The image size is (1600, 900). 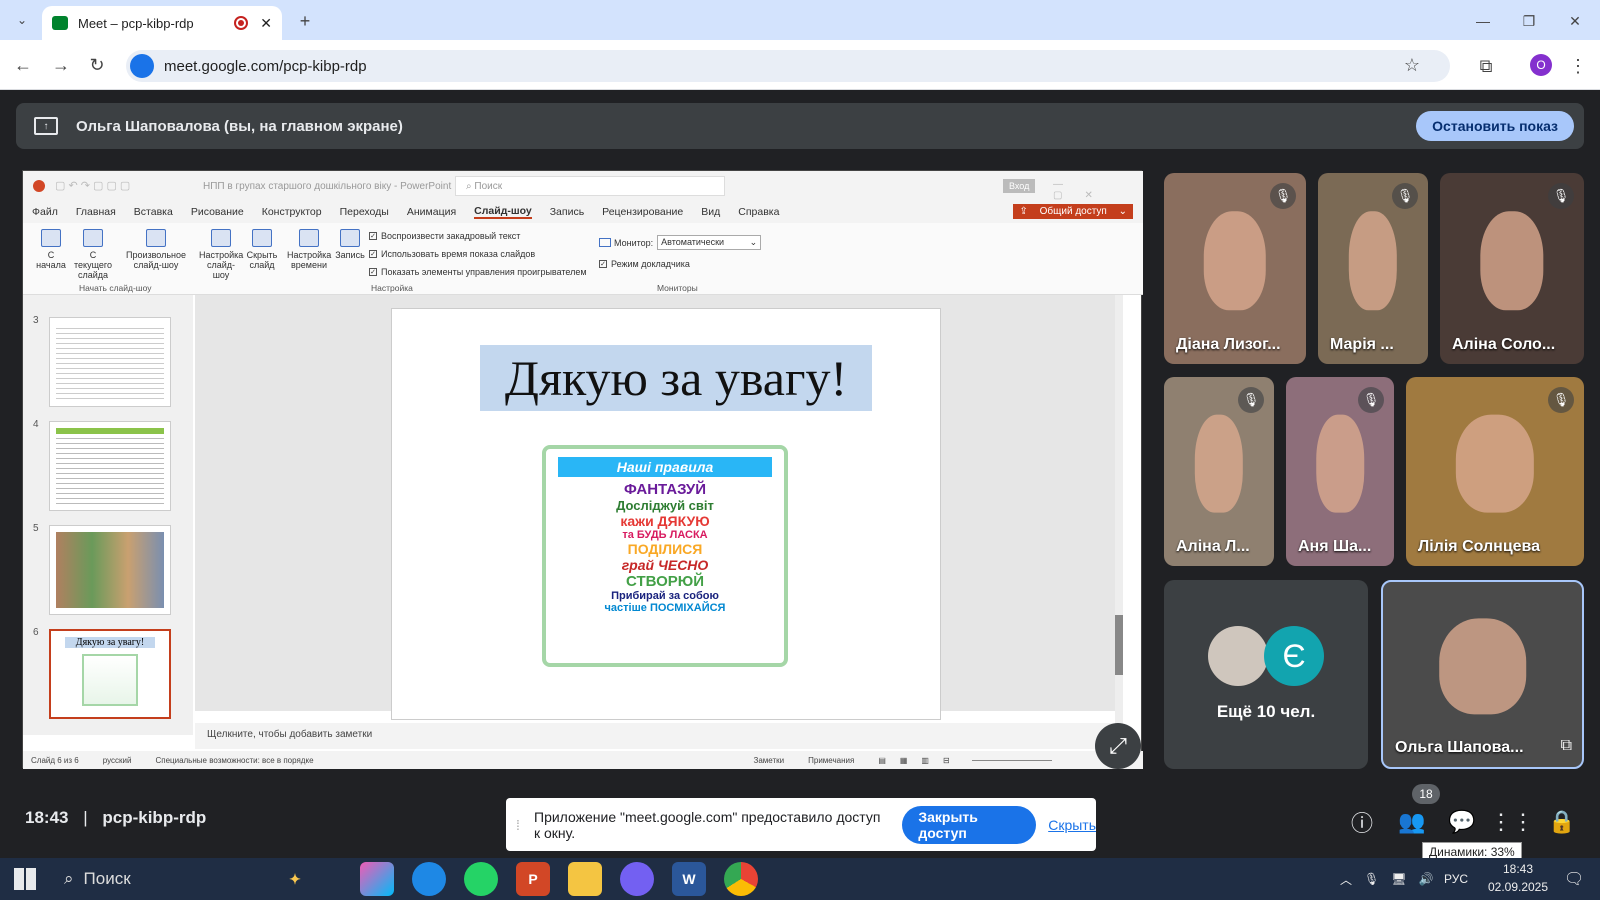 What do you see at coordinates (709, 242) in the screenshot?
I see `monitor-select: Автоматически ⌄` at bounding box center [709, 242].